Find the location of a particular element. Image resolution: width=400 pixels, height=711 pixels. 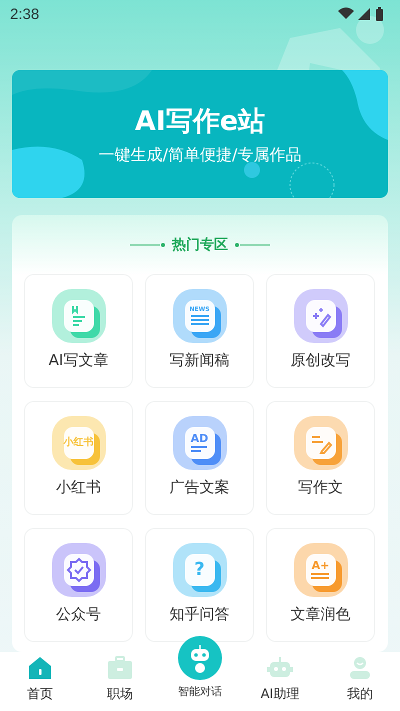

feature-tile: 原创改写 is located at coordinates (320, 331).